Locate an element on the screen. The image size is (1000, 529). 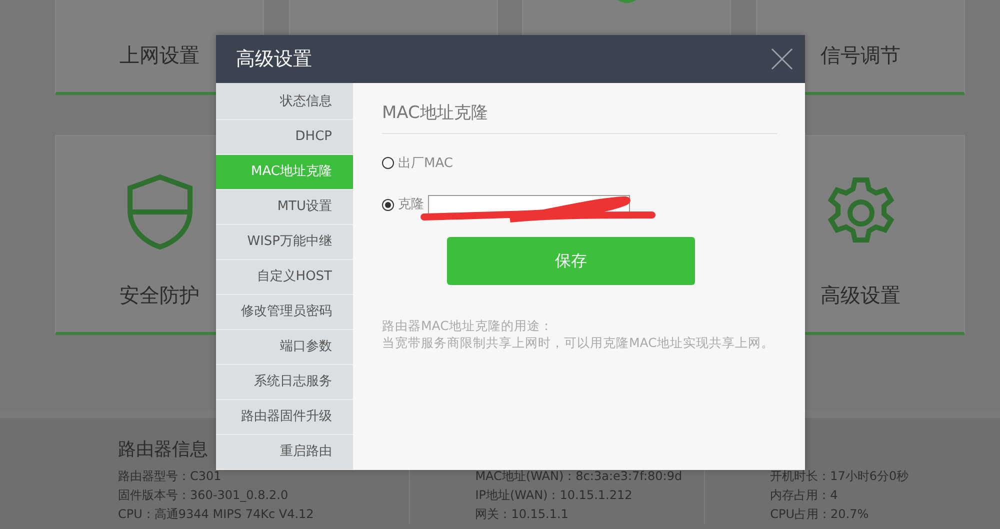
option-label: 出厂MAC is located at coordinates (425, 163).